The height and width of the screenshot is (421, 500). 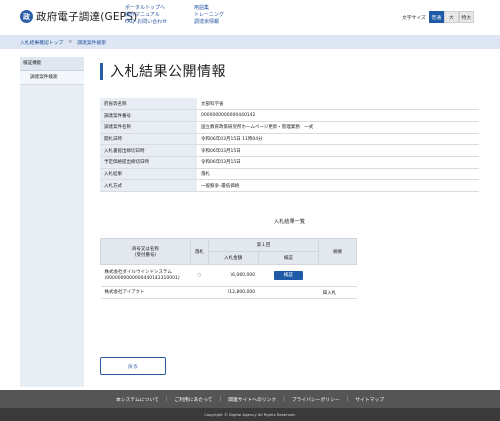 I want to click on info-value: 一般競争･最低価格, so click(x=338, y=185).